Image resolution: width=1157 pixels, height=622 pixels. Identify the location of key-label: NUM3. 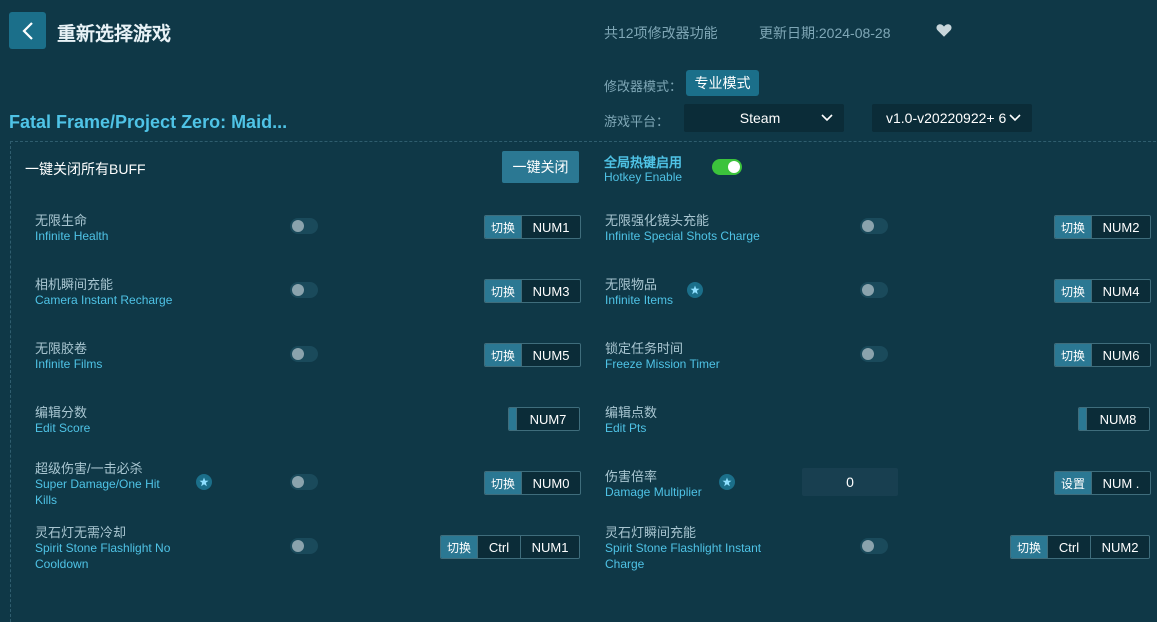
(551, 291).